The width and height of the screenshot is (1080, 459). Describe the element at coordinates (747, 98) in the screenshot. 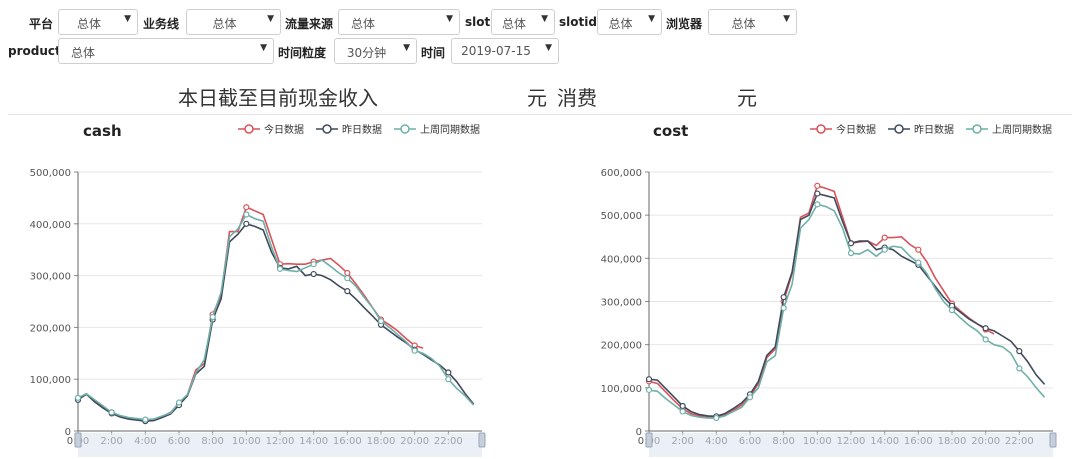

I see `spend-summary-unit: 元` at that location.